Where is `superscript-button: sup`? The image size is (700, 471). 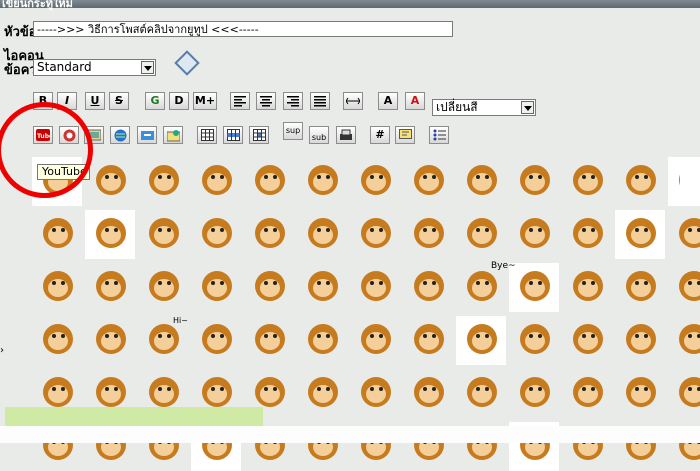
superscript-button: sup is located at coordinates (293, 131).